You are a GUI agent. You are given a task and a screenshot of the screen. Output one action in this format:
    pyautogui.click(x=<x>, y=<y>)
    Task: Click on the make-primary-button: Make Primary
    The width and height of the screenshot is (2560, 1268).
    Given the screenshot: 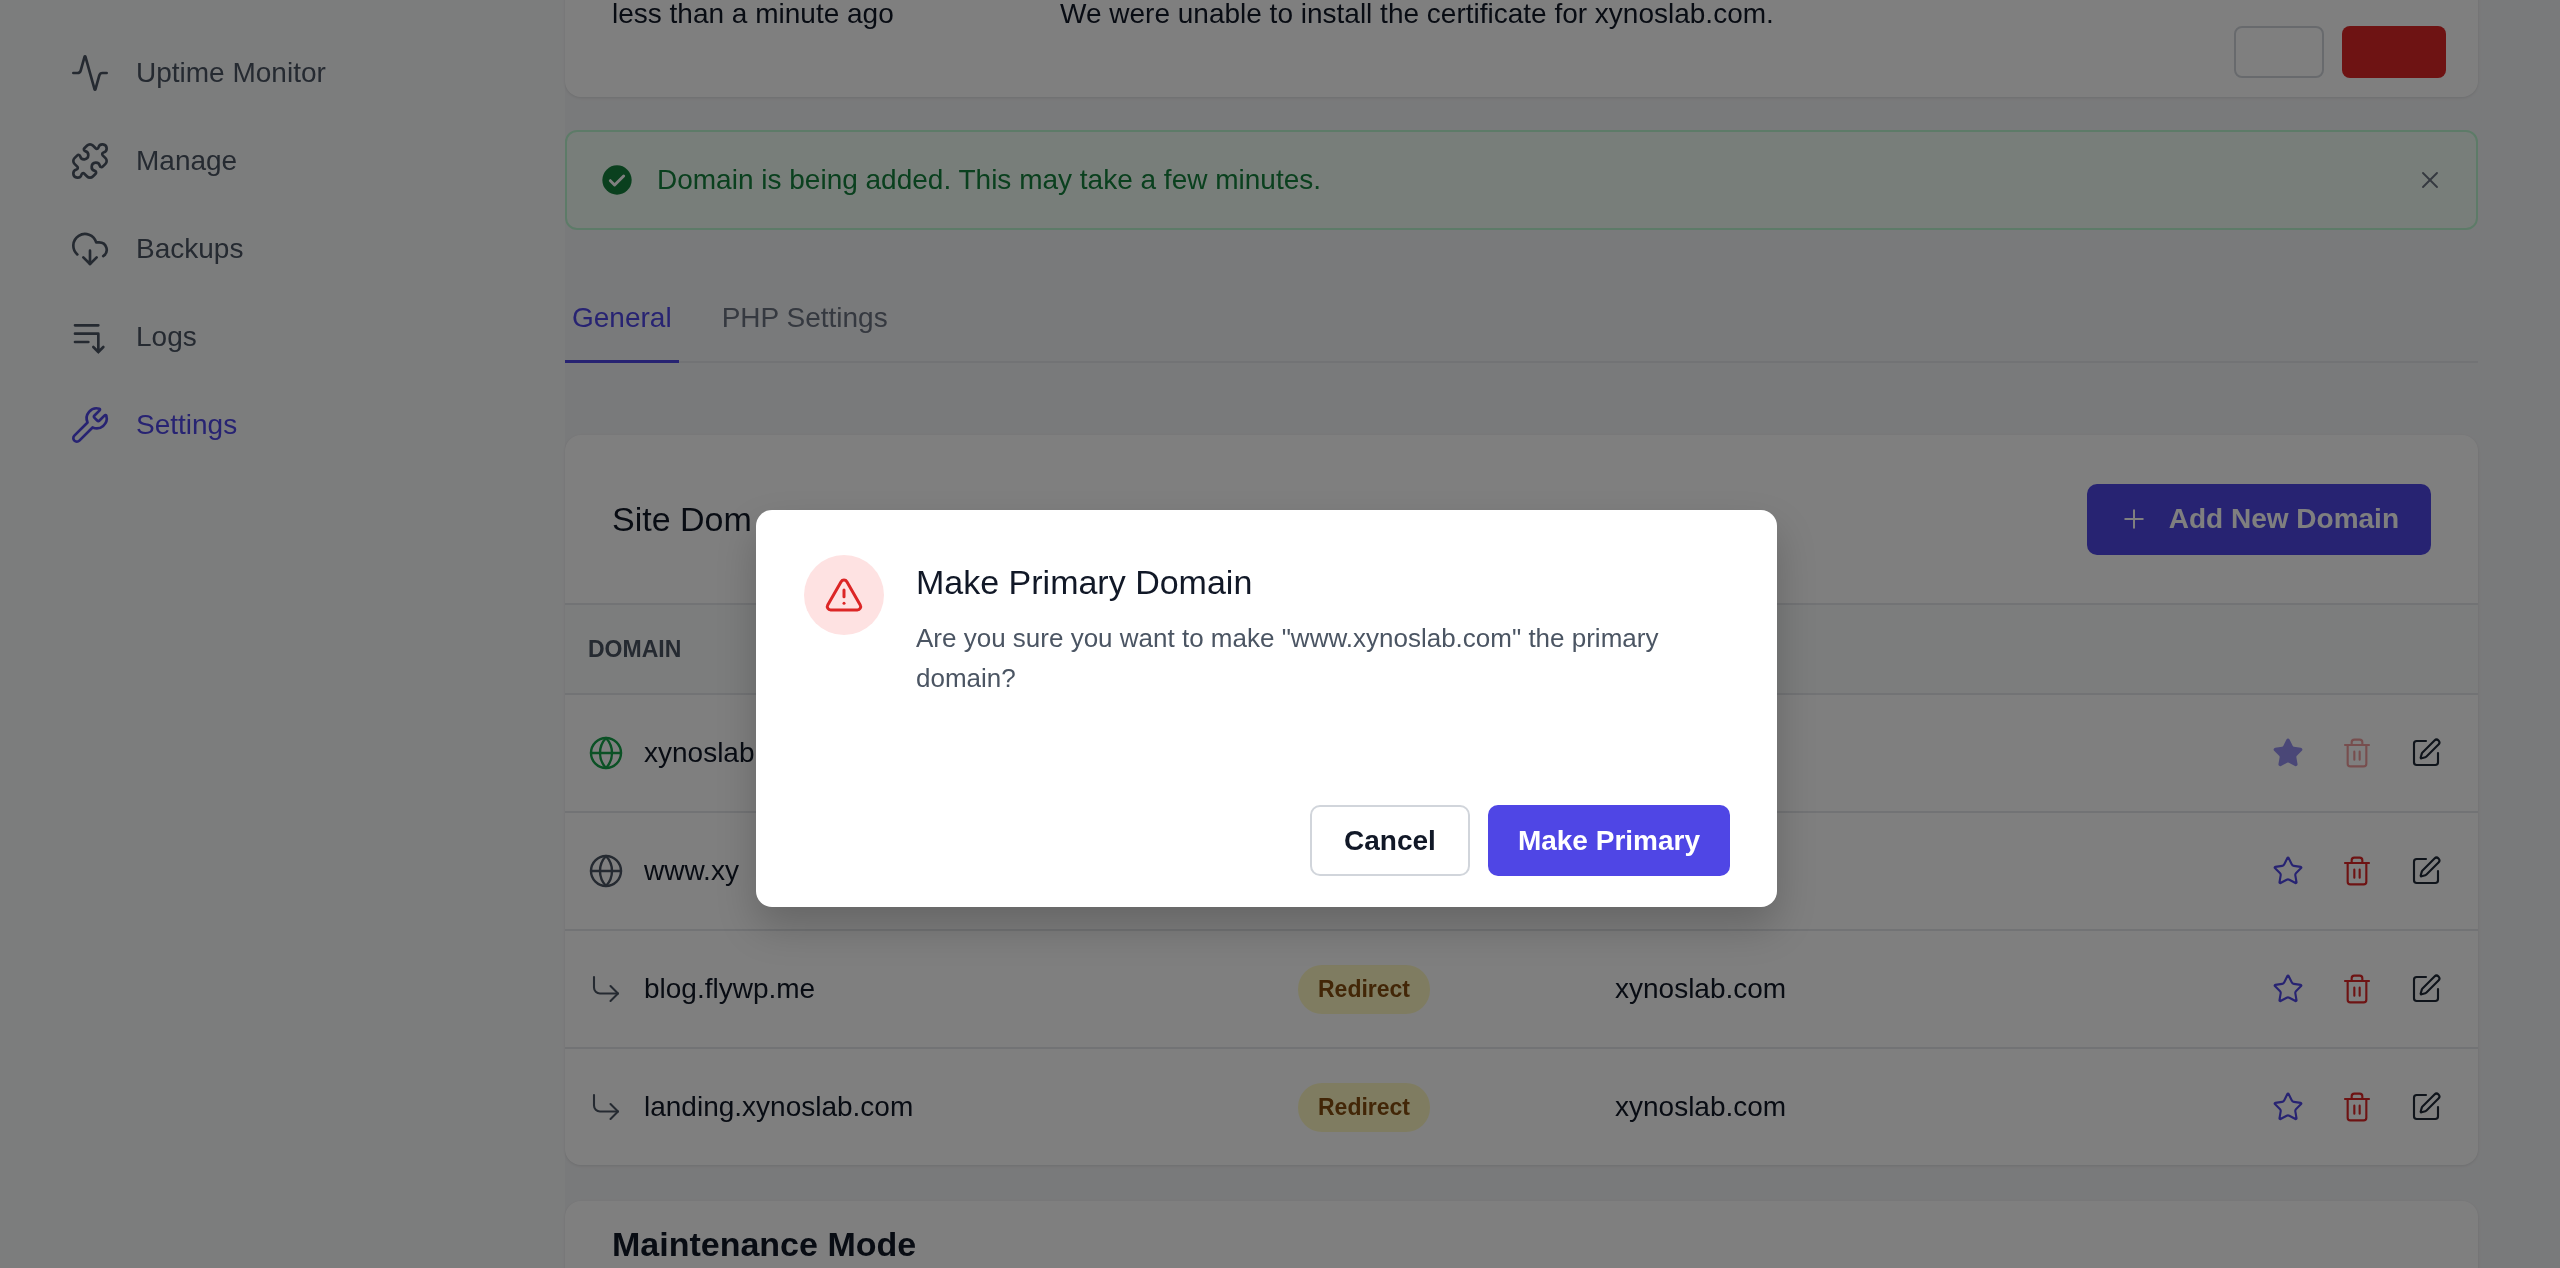 What is the action you would take?
    pyautogui.click(x=1608, y=840)
    